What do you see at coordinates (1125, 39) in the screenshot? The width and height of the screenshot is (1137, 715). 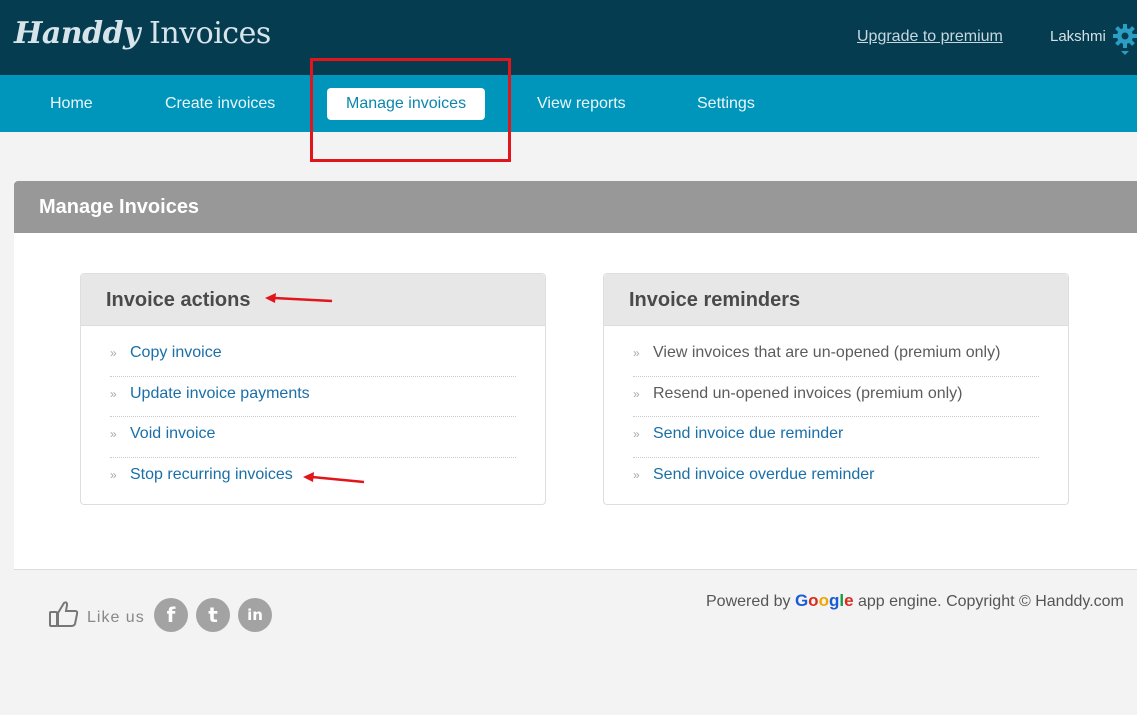 I see `gear-icon` at bounding box center [1125, 39].